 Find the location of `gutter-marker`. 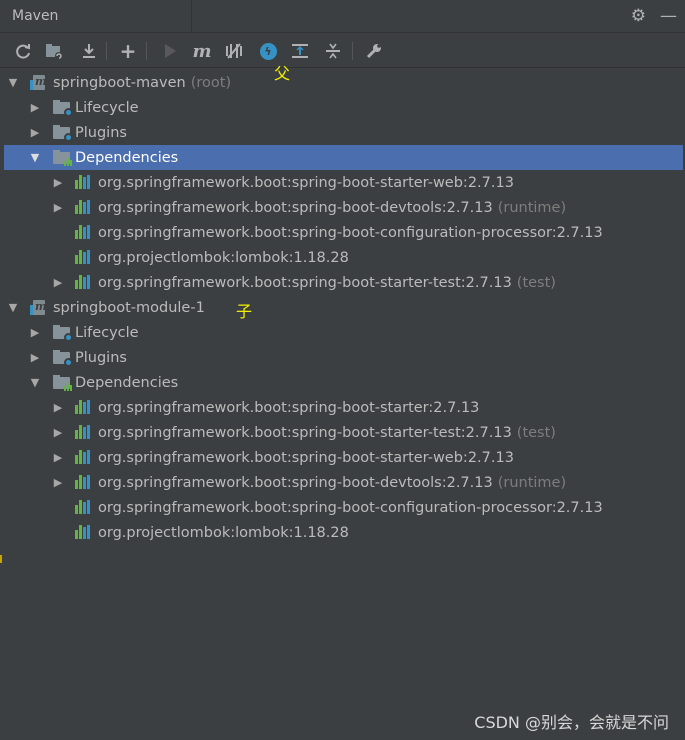

gutter-marker is located at coordinates (1, 559).